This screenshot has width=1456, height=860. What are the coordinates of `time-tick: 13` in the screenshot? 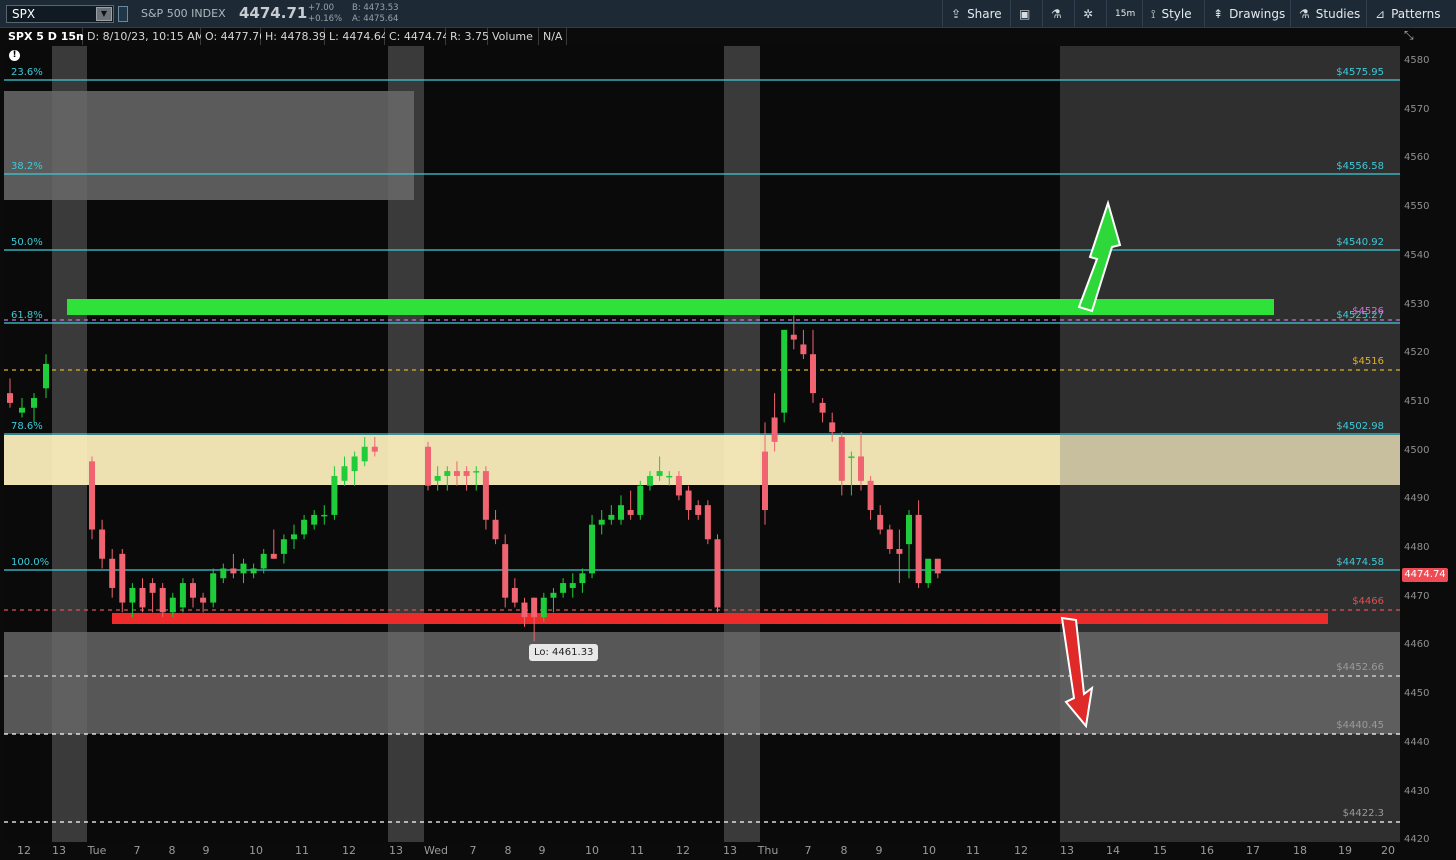 It's located at (396, 850).